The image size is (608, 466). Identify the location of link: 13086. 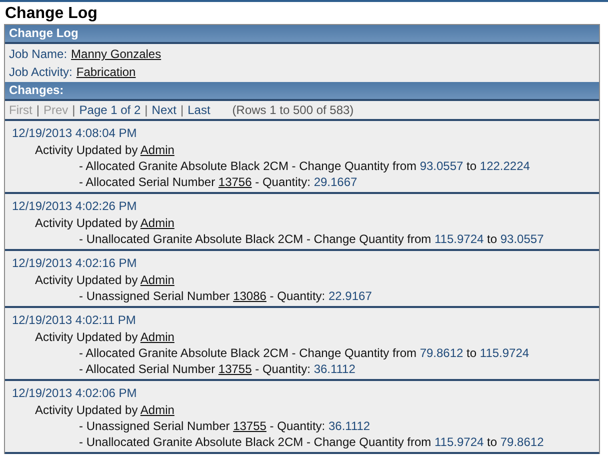
(249, 296).